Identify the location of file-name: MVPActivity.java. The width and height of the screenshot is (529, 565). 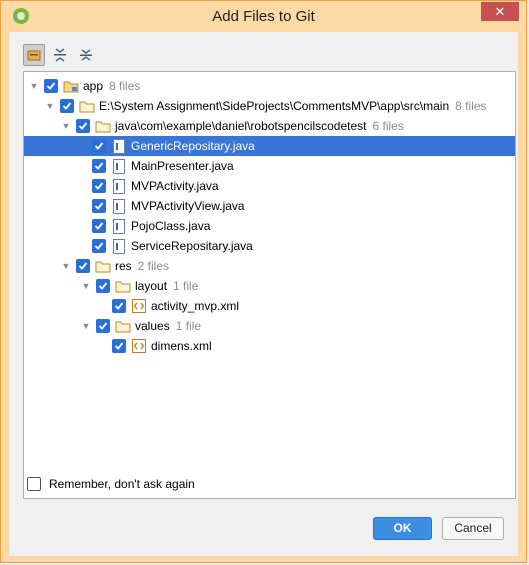
(175, 186).